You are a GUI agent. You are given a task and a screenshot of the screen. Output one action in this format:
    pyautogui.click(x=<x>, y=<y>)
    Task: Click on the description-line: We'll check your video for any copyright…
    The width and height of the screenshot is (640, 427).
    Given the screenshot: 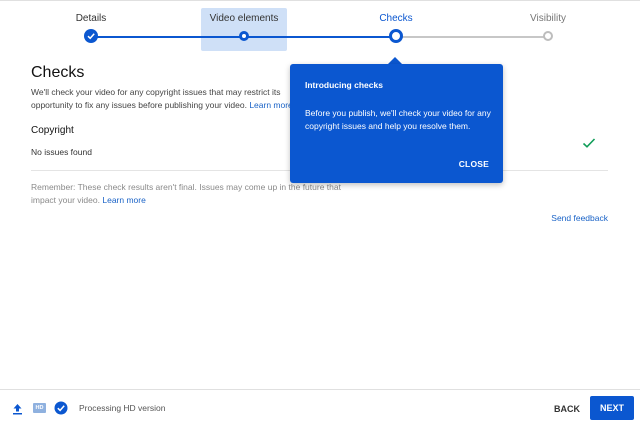 What is the action you would take?
    pyautogui.click(x=156, y=92)
    